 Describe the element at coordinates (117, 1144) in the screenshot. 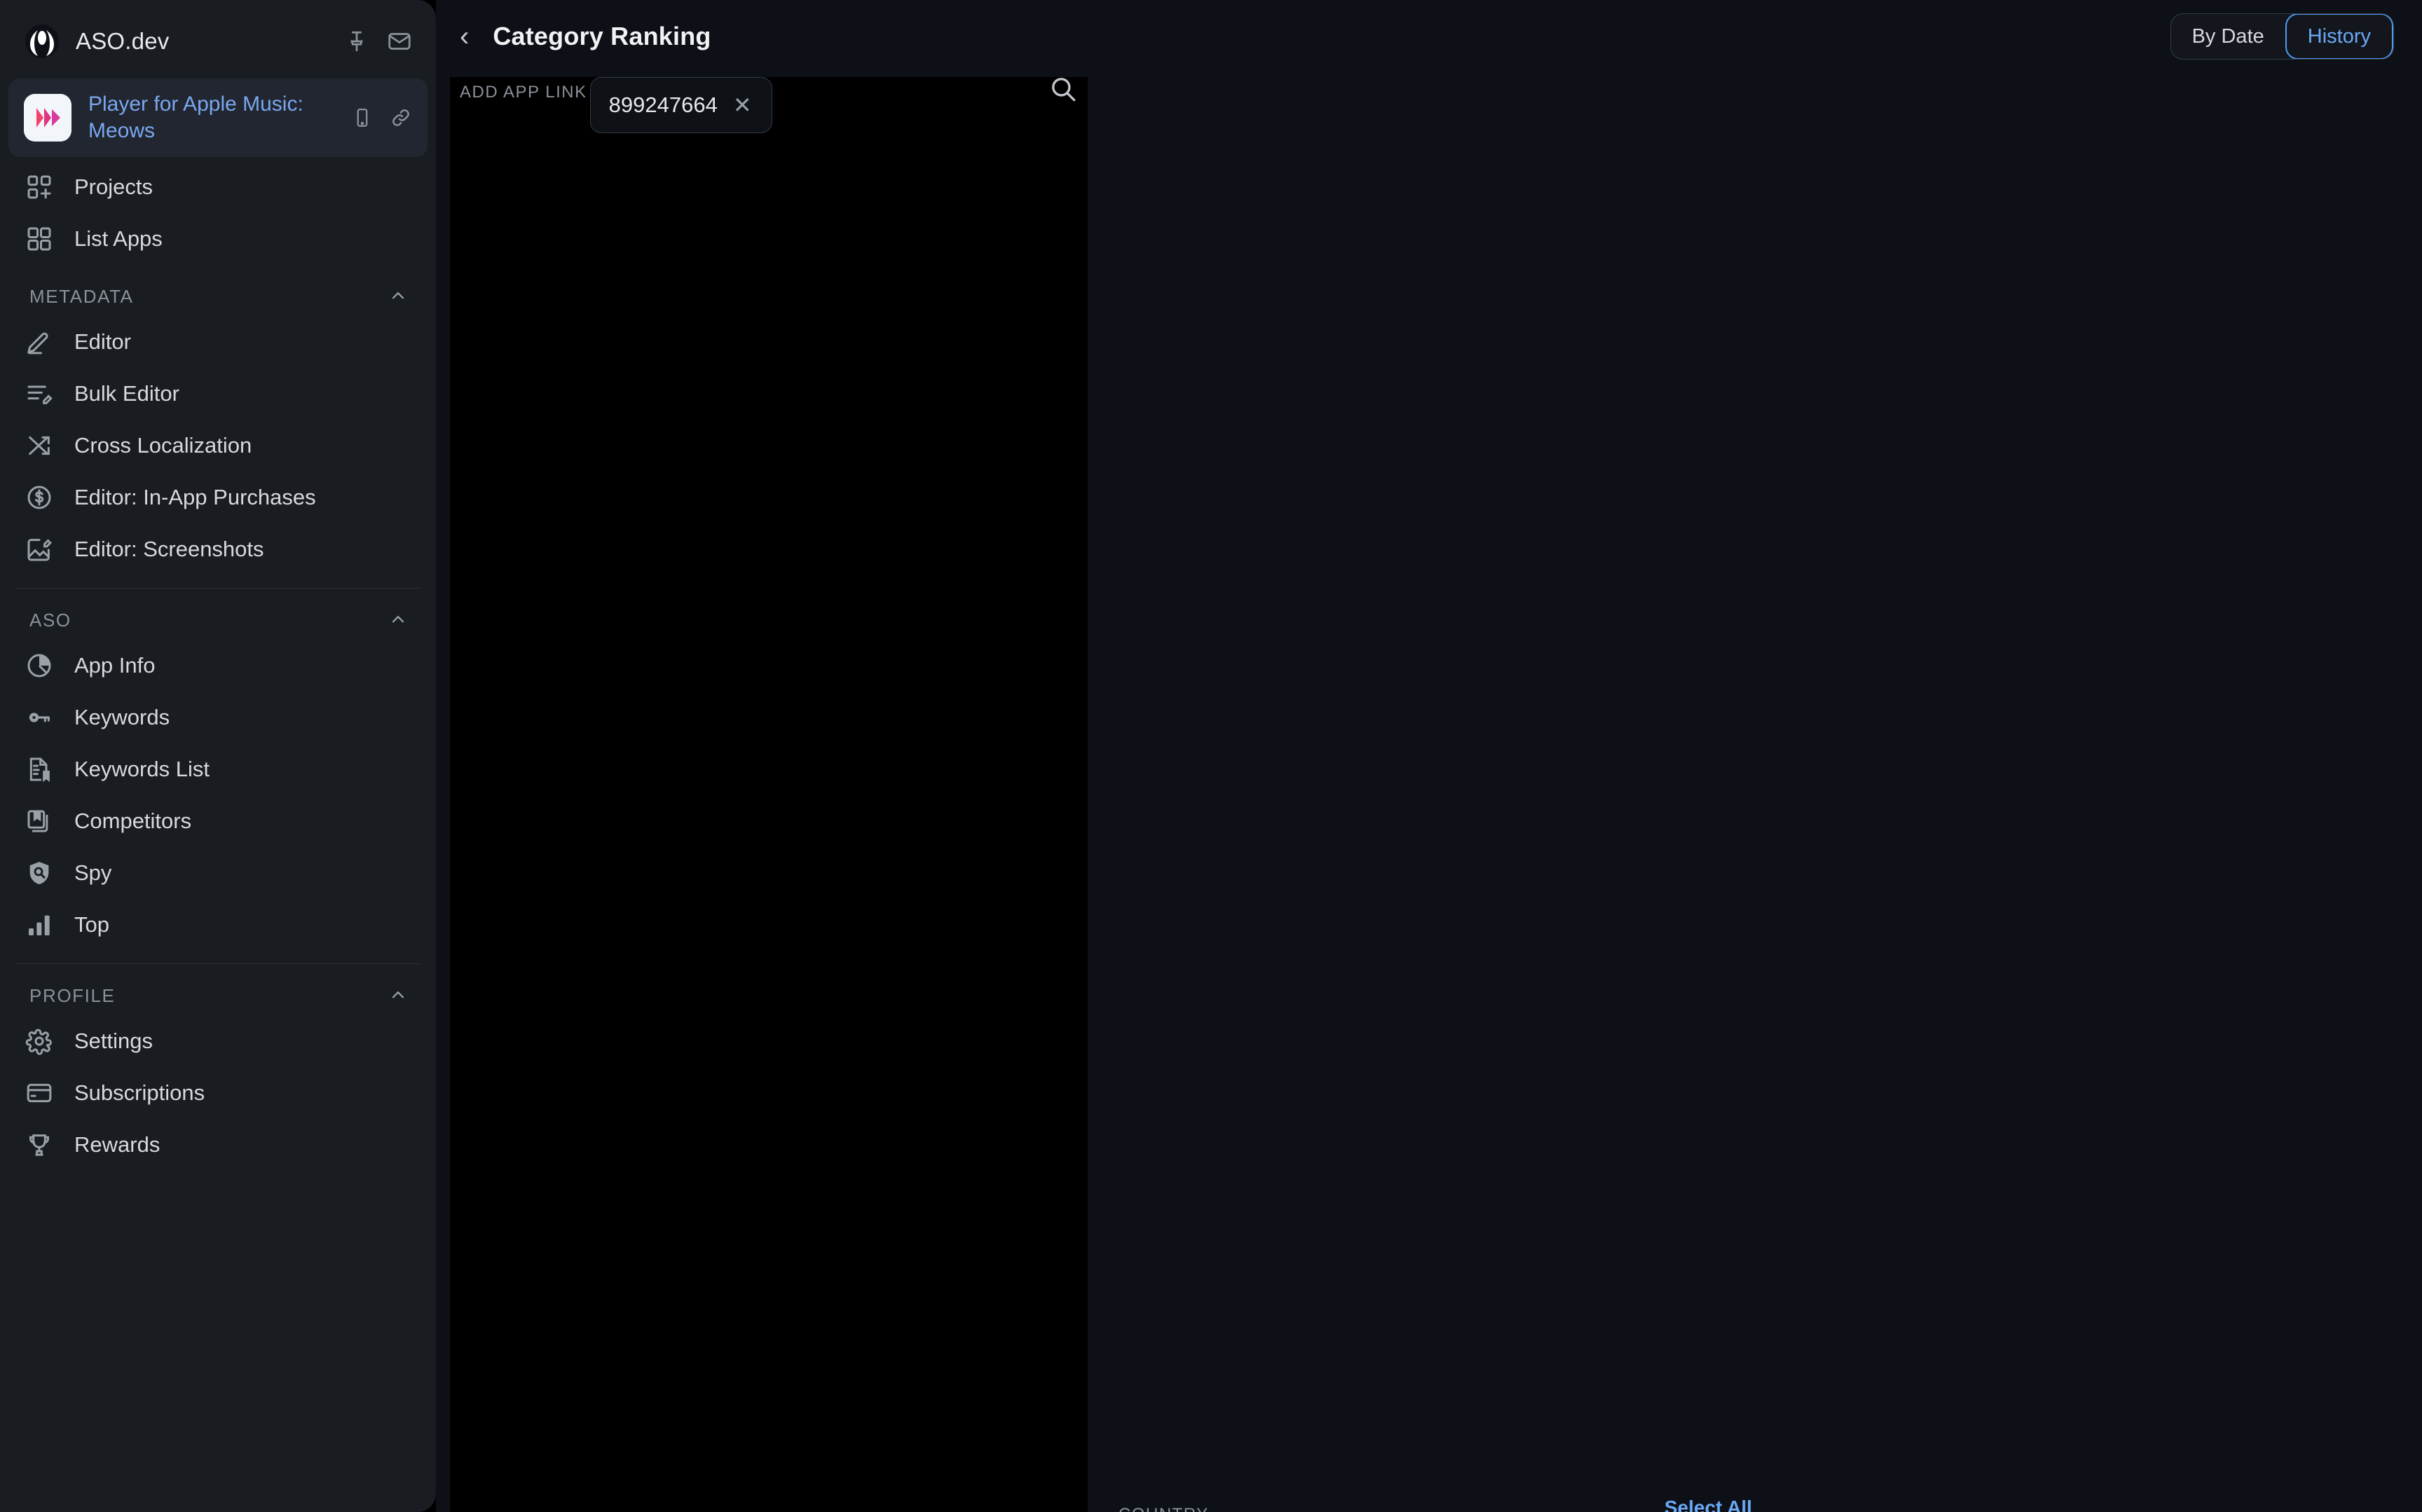

I see `sidebar-item-label: Rewards` at that location.